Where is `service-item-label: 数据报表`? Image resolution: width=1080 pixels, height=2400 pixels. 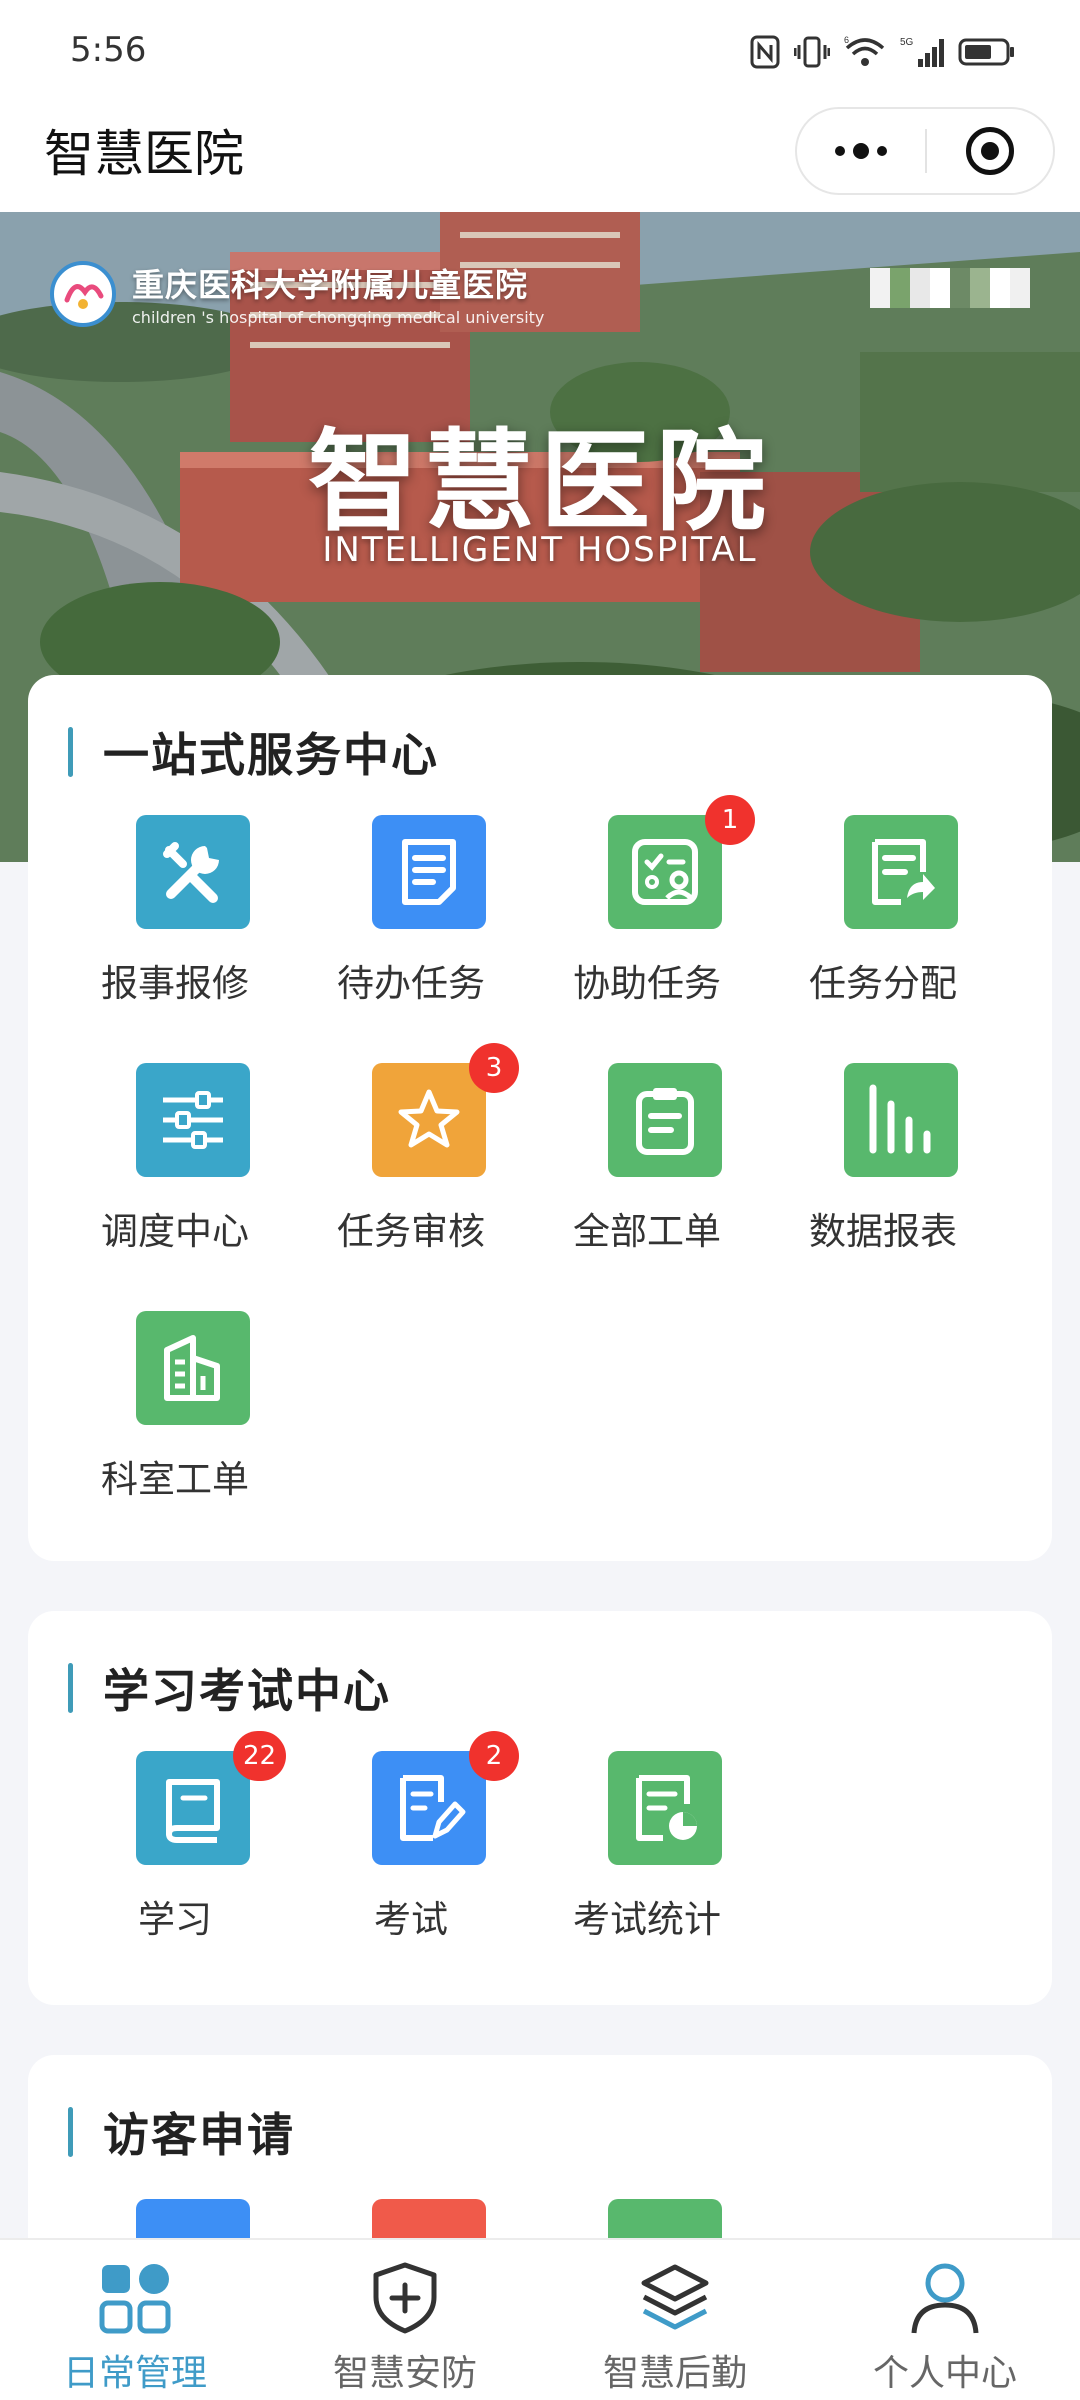 service-item-label: 数据报表 is located at coordinates (883, 1231).